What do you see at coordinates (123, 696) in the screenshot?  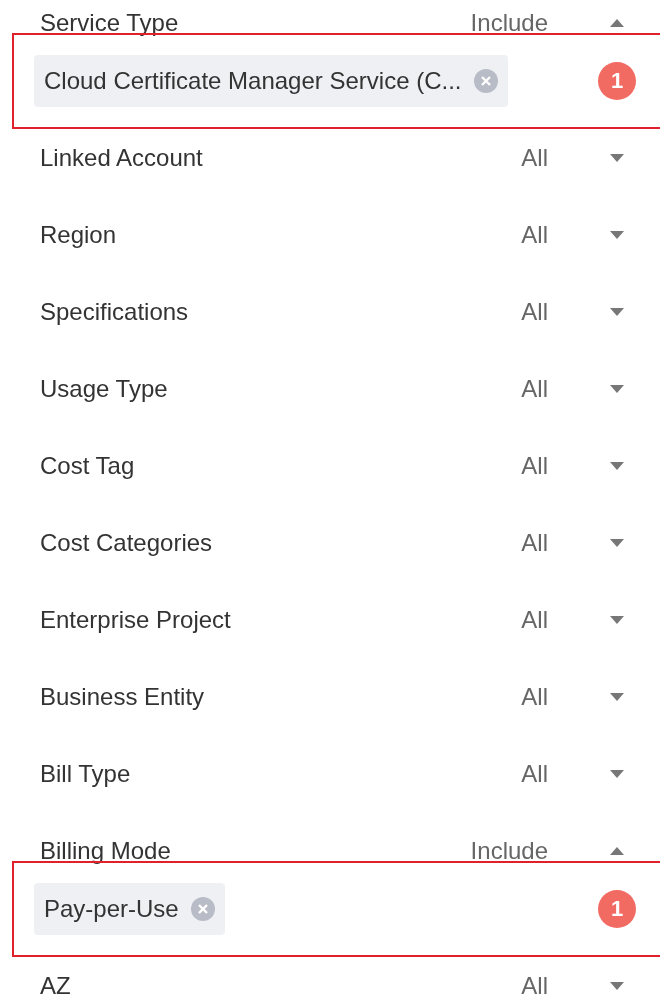 I see `filter-label: Business Entity` at bounding box center [123, 696].